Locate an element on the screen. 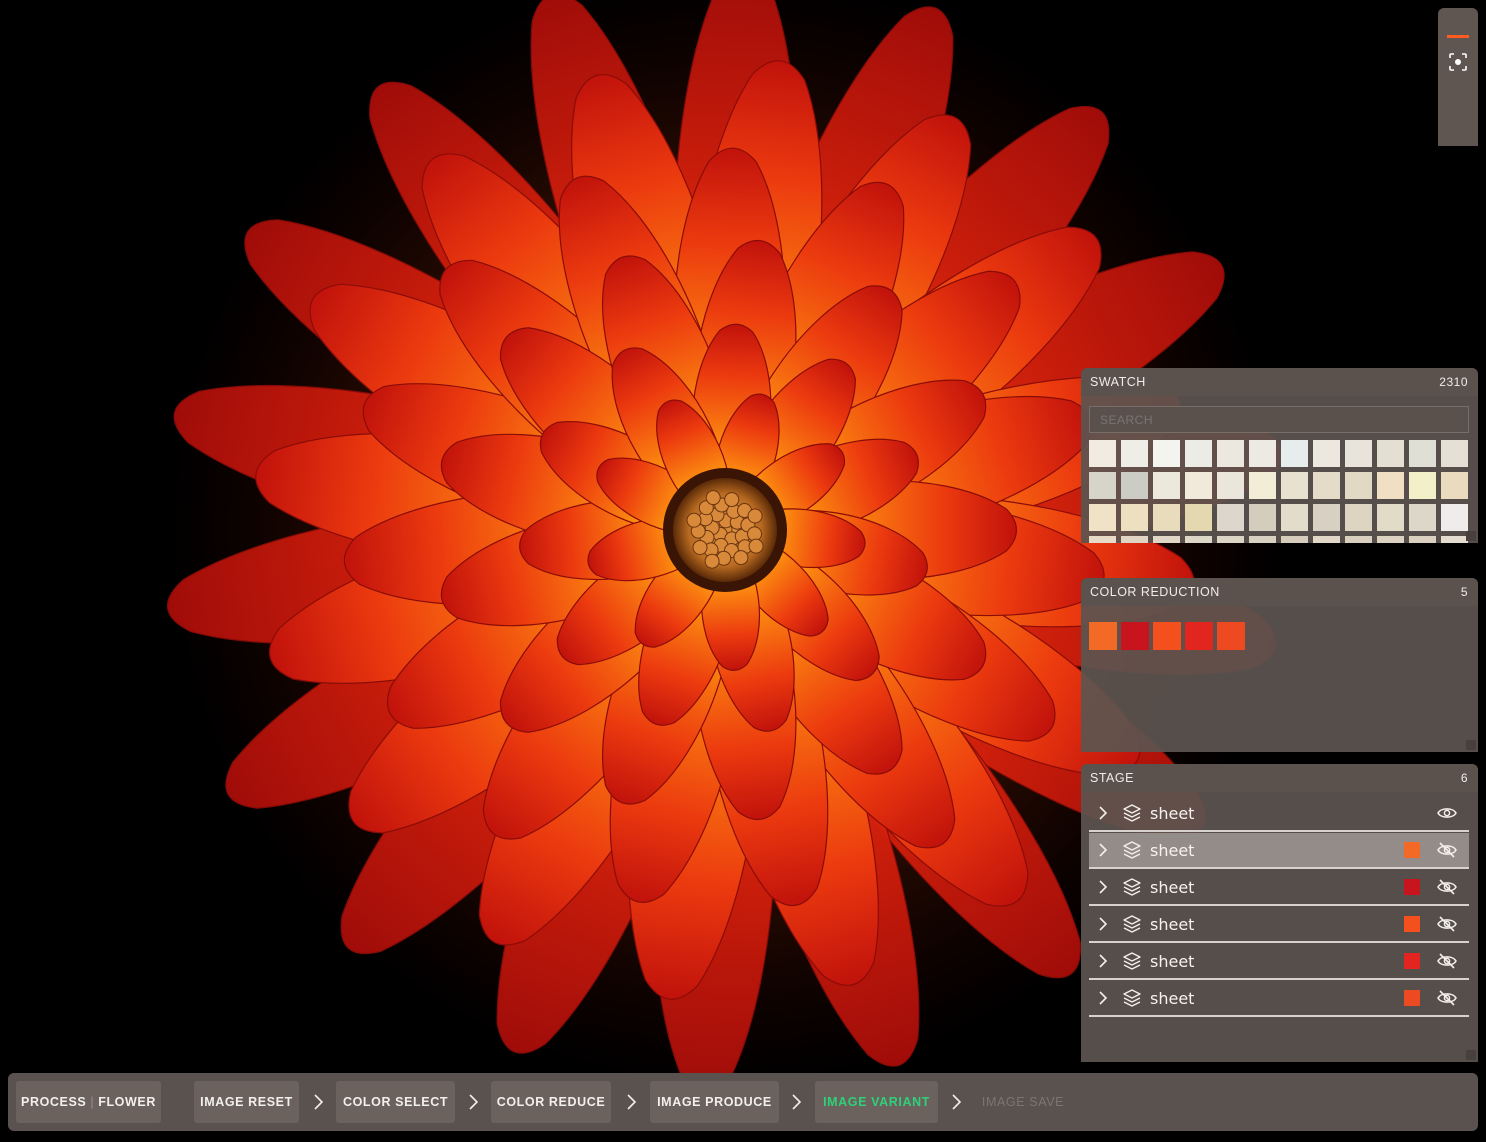 This screenshot has height=1142, width=1486. toolbar-accent is located at coordinates (1458, 36).